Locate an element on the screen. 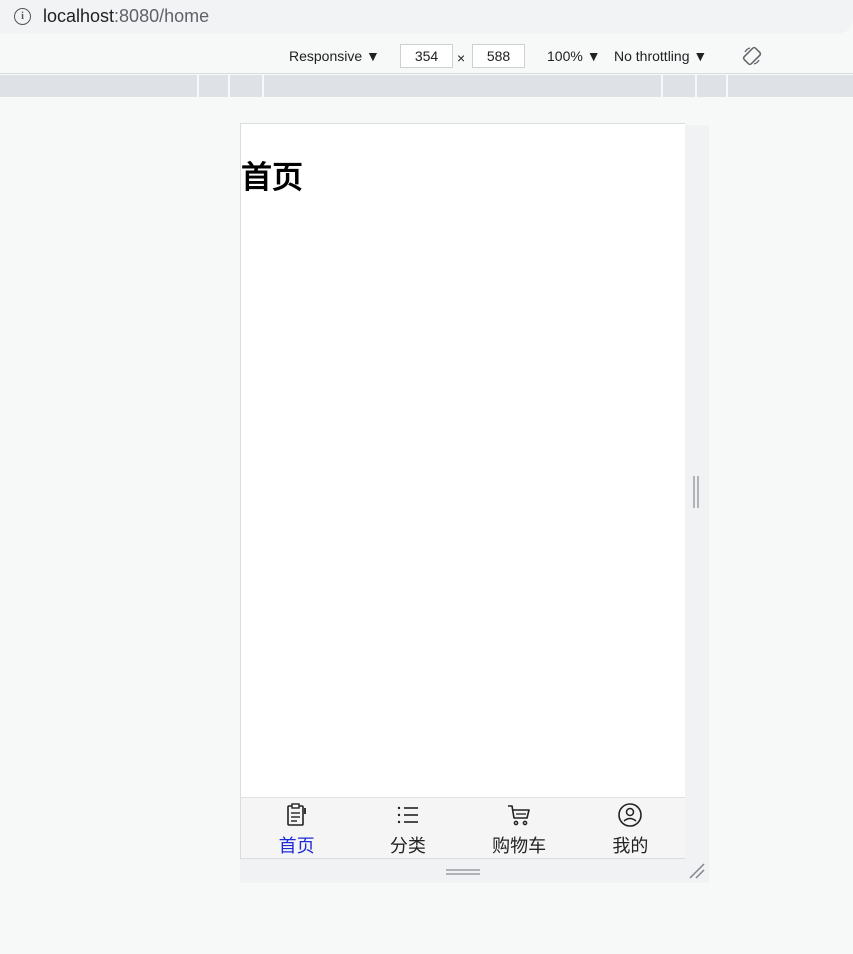 This screenshot has height=954, width=853. url-host: localhost is located at coordinates (79, 16).